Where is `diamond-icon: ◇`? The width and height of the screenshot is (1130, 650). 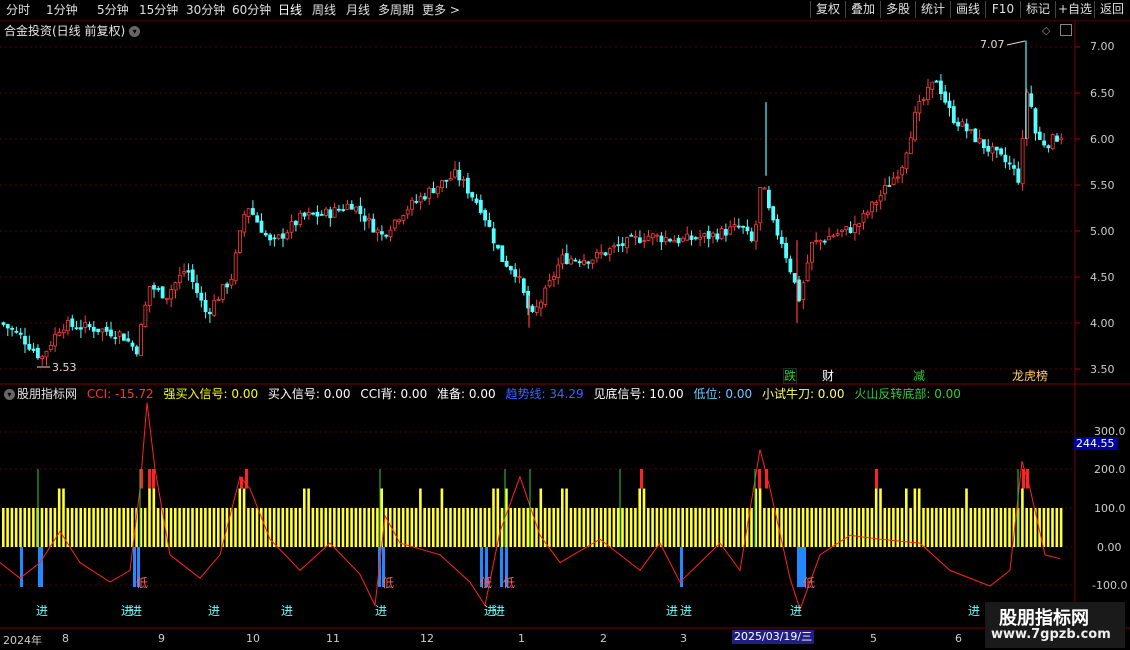 diamond-icon: ◇ is located at coordinates (1046, 30).